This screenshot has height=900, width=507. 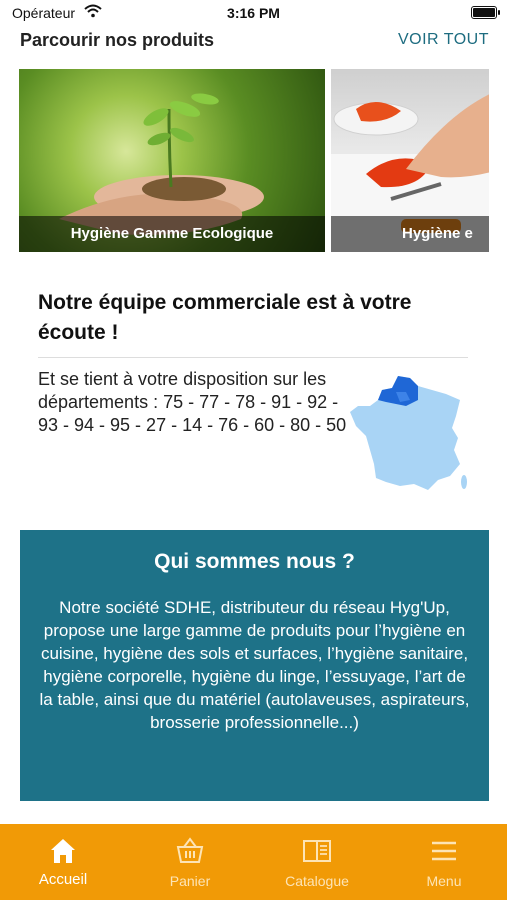 I want to click on see-all-link: VOIR TOUT, so click(x=443, y=40).